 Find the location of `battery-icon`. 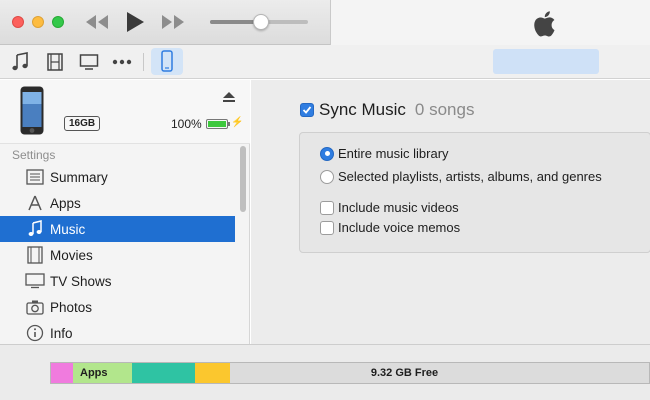

battery-icon is located at coordinates (217, 124).